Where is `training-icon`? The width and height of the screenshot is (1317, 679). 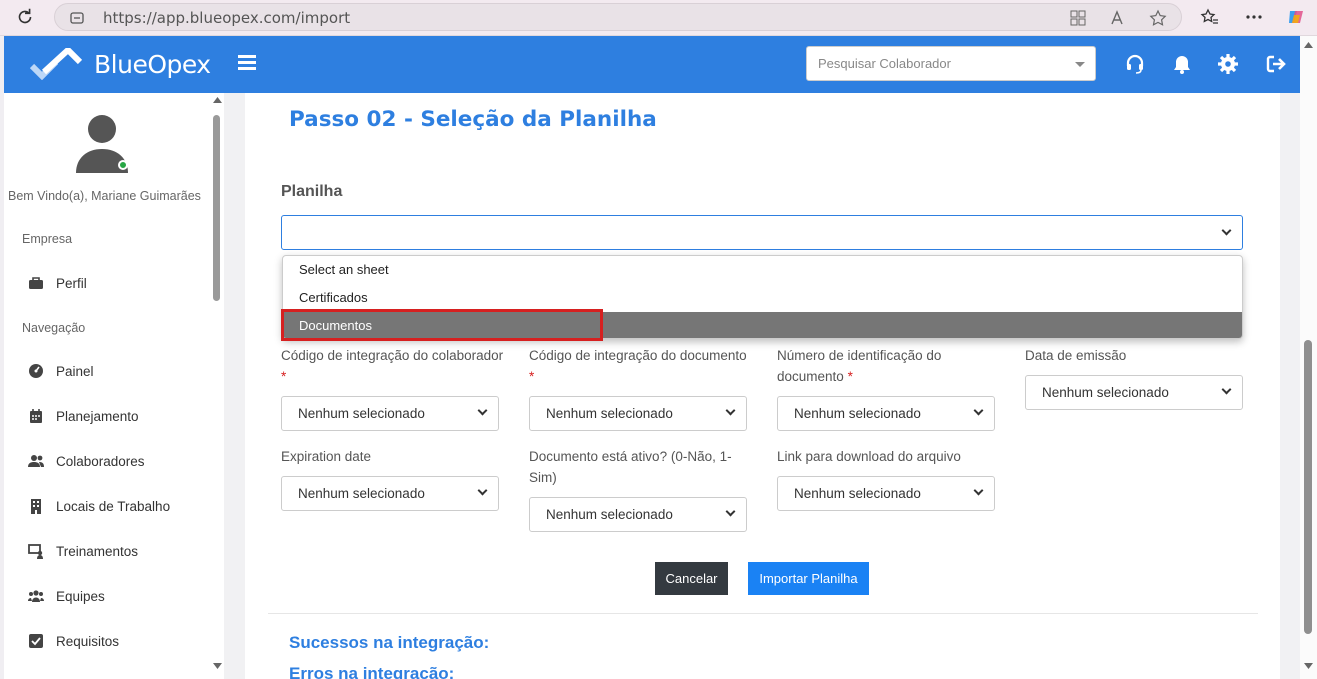 training-icon is located at coordinates (35, 551).